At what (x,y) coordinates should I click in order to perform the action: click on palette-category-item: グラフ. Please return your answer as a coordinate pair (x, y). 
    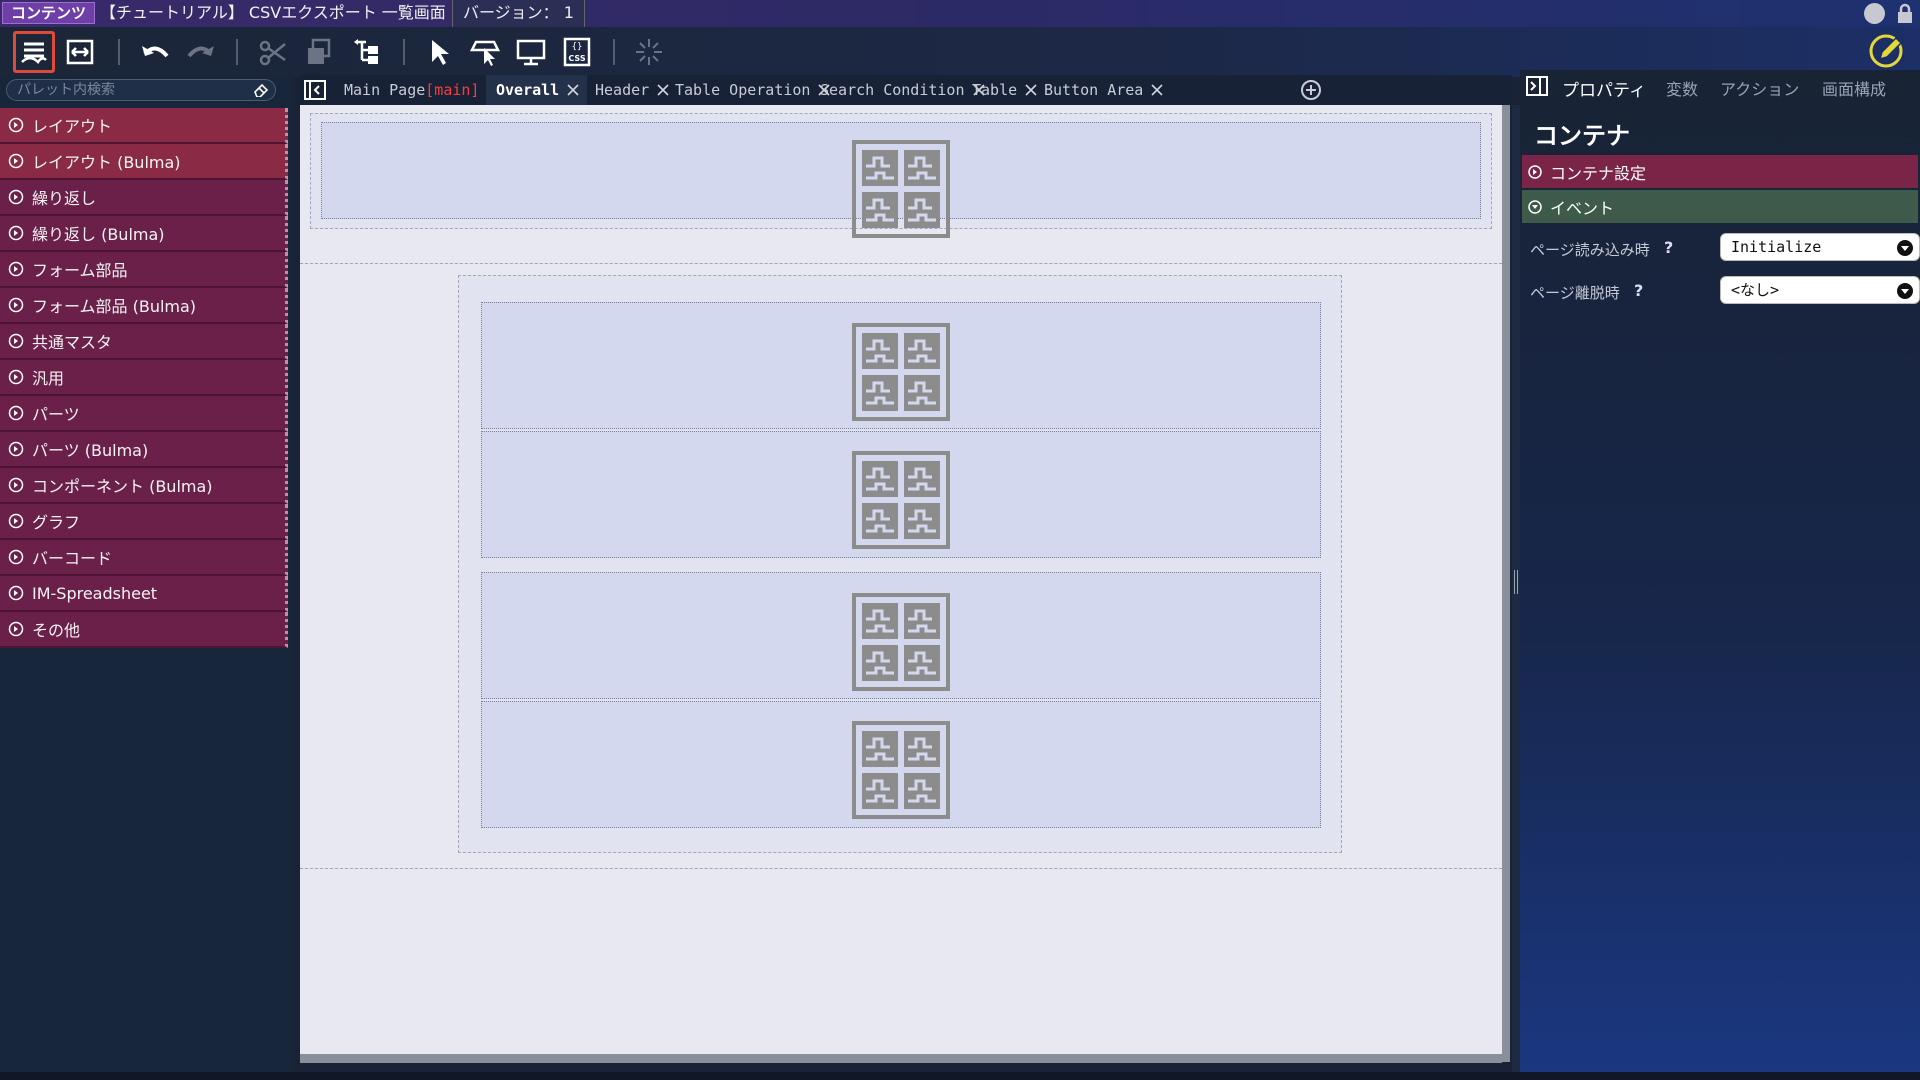
    Looking at the image, I should click on (144, 522).